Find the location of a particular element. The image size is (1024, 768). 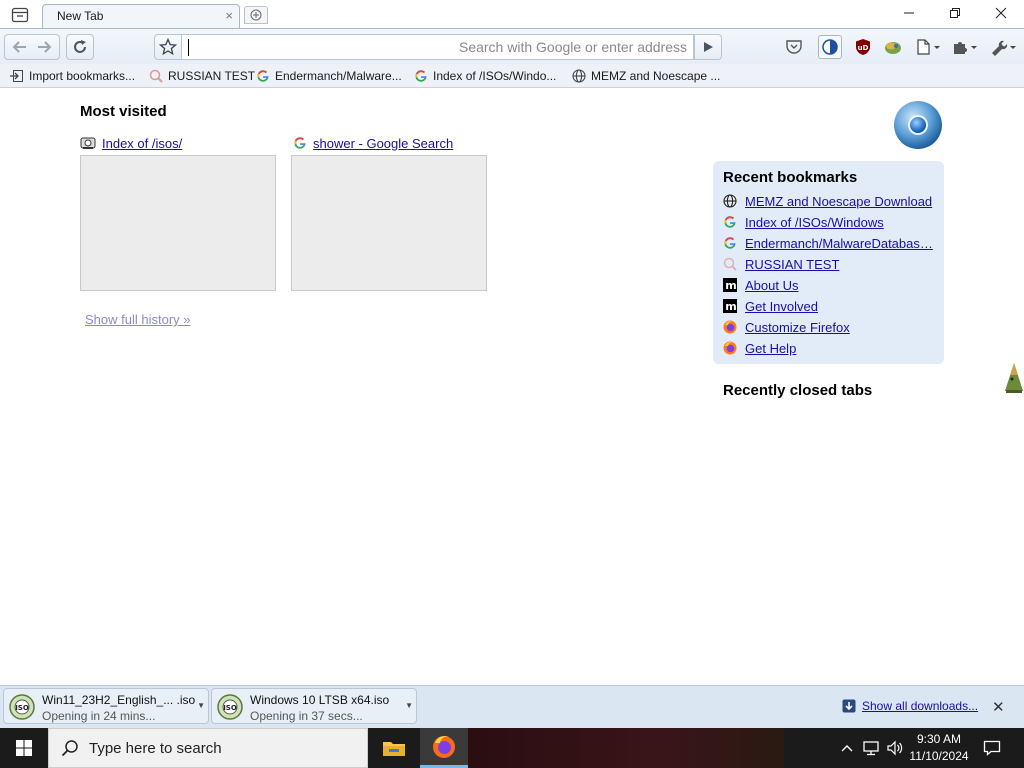

bookmark-star-button is located at coordinates (168, 47).